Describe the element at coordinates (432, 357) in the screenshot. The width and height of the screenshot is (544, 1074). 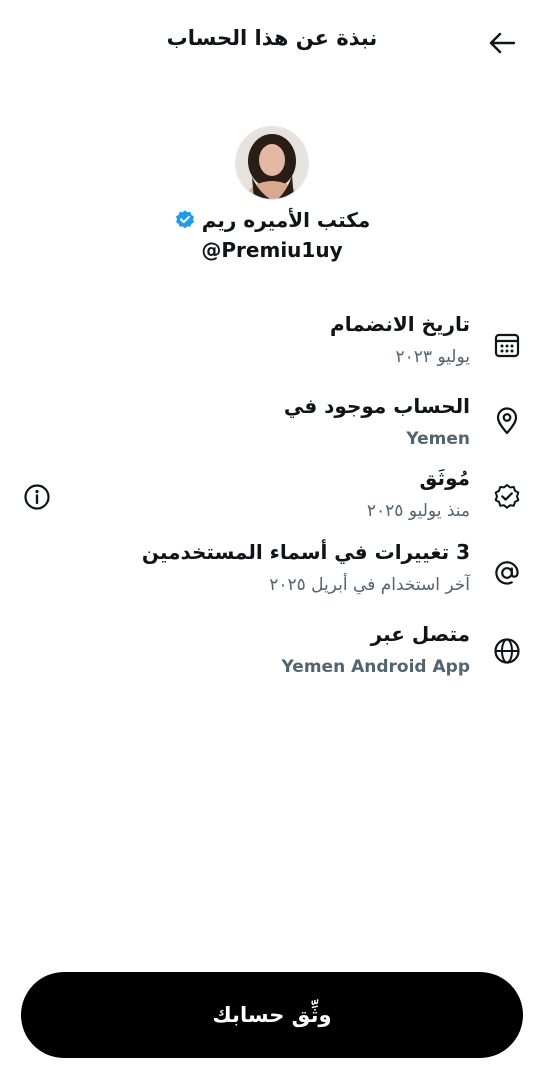
I see `joined-date-value: يوليو ٢٠٢٣` at that location.